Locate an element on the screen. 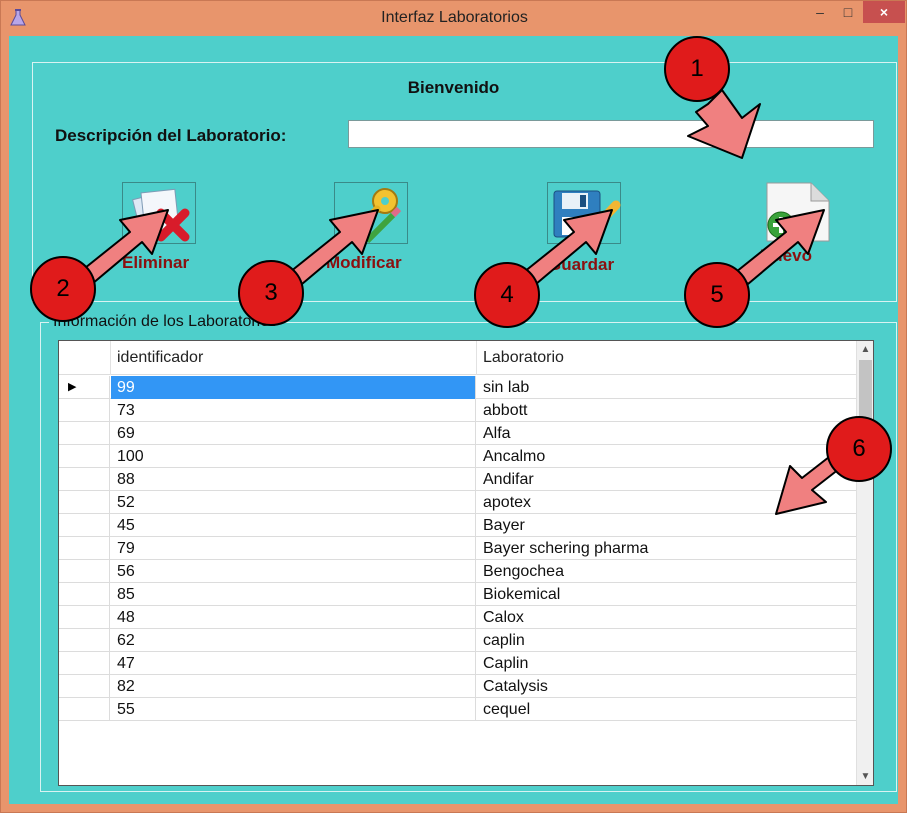  cell-identificador: 79 is located at coordinates (293, 548).